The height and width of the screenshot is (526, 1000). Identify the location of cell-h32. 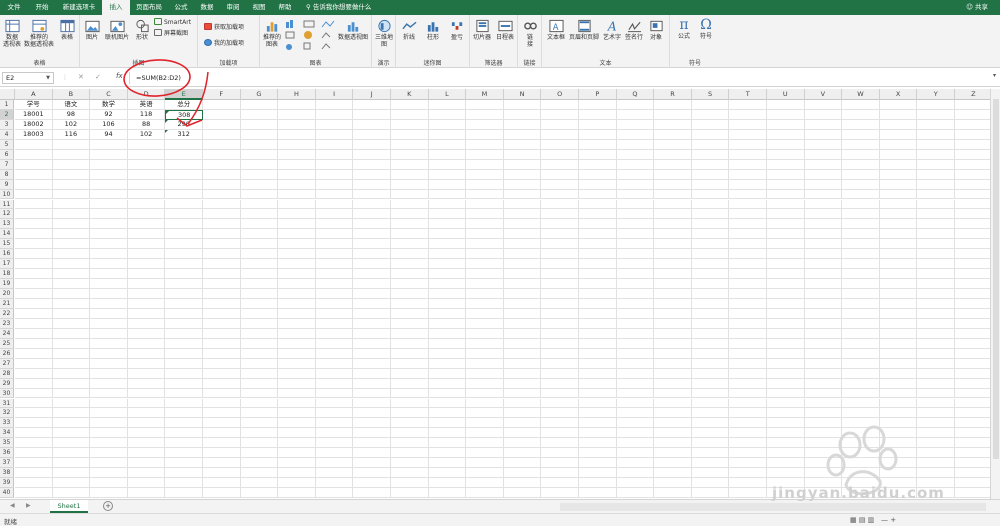
(297, 413).